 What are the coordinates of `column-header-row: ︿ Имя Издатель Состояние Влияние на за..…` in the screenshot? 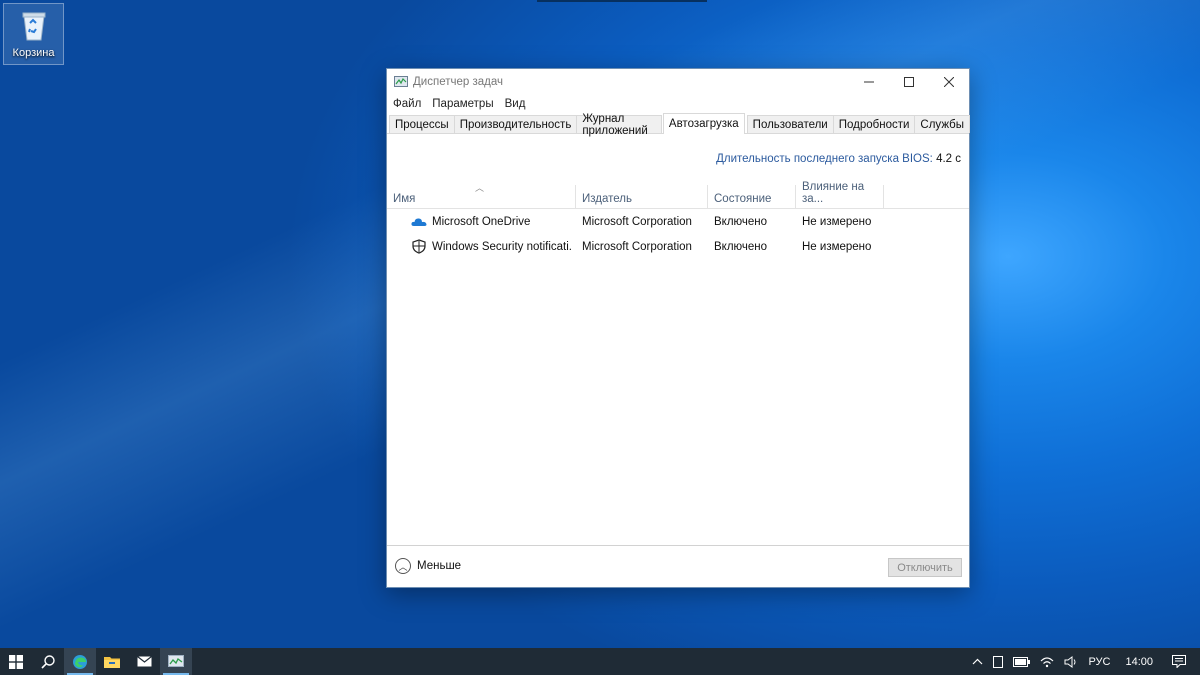 It's located at (678, 195).